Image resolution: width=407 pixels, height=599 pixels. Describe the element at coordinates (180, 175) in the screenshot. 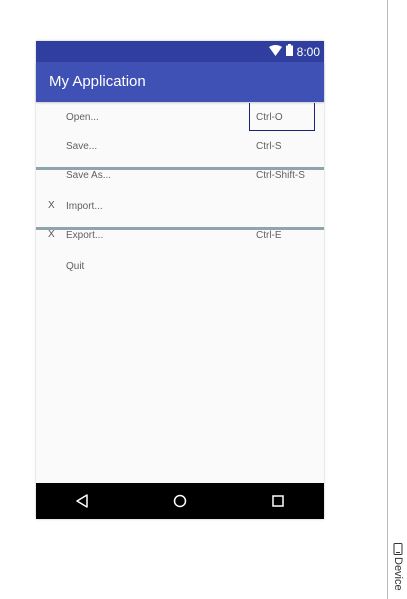

I see `menu-item-save-as: Save As... Ctrl-Shift-S` at that location.